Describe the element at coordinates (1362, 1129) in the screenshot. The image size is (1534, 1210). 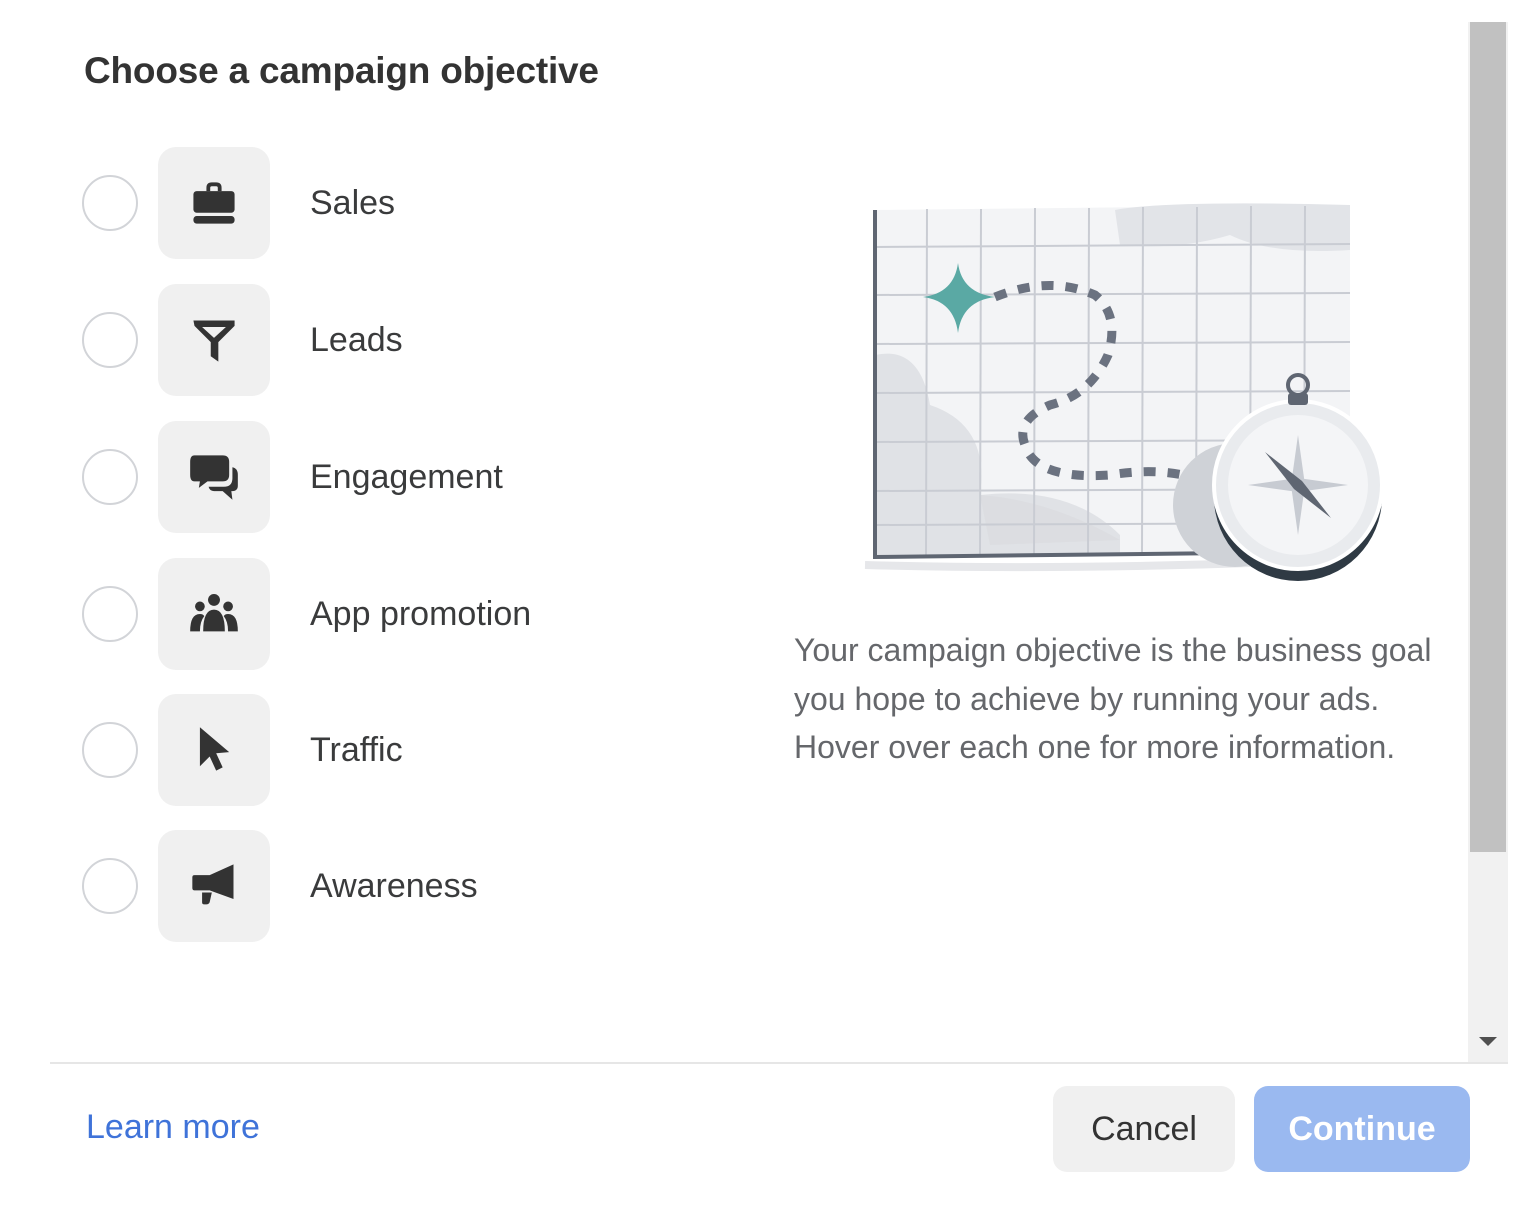
I see `continue-button: Continue` at that location.